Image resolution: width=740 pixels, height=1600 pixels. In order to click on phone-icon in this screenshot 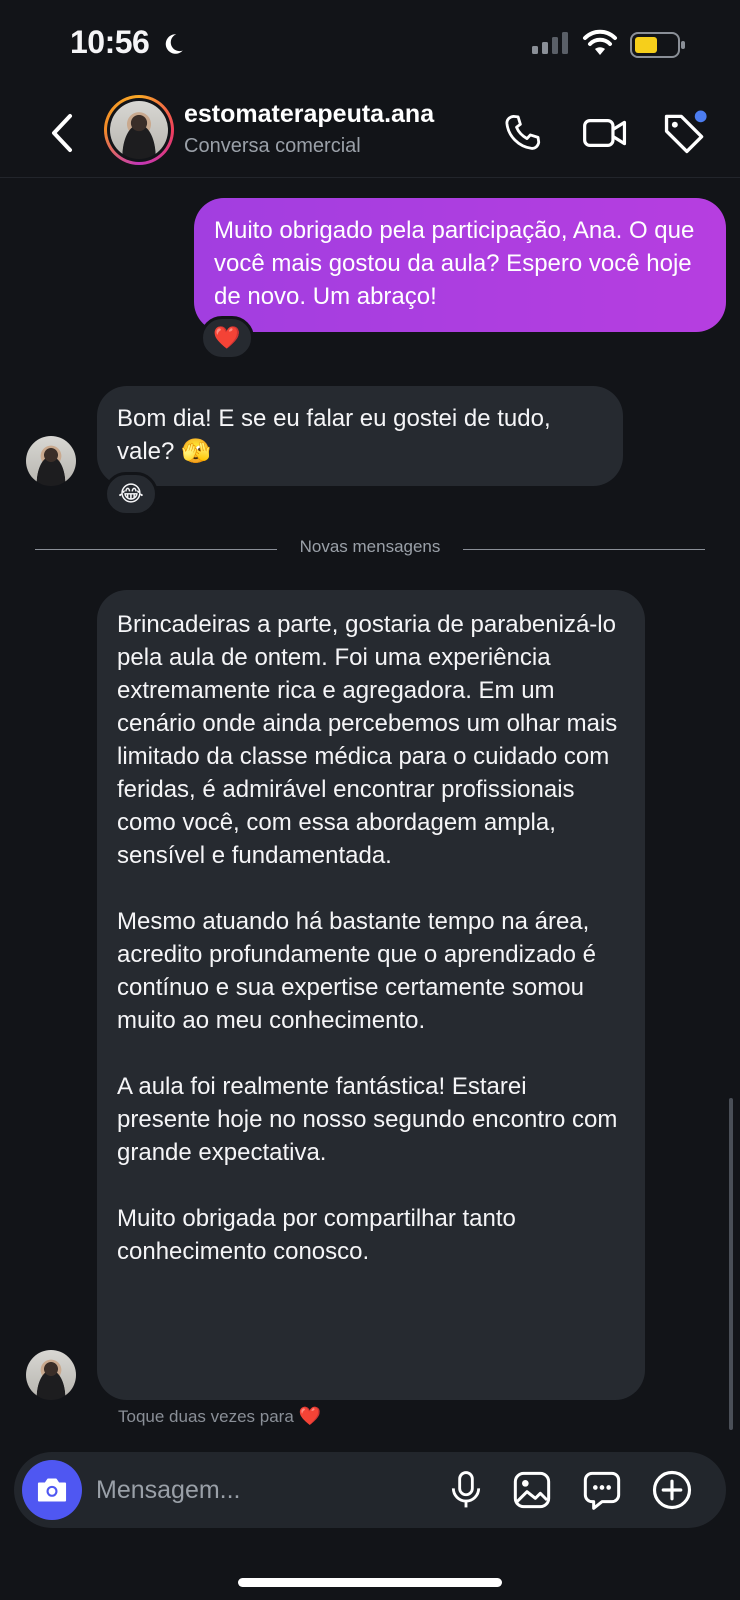, I will do `click(523, 132)`.